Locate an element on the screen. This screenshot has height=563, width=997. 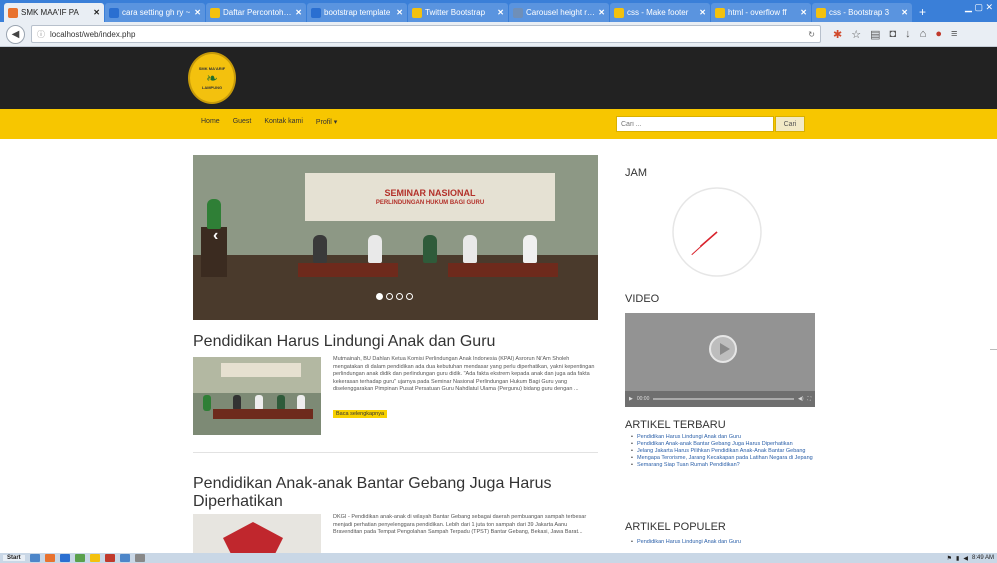
download-icon: ↓ is located at coordinates (908, 34).